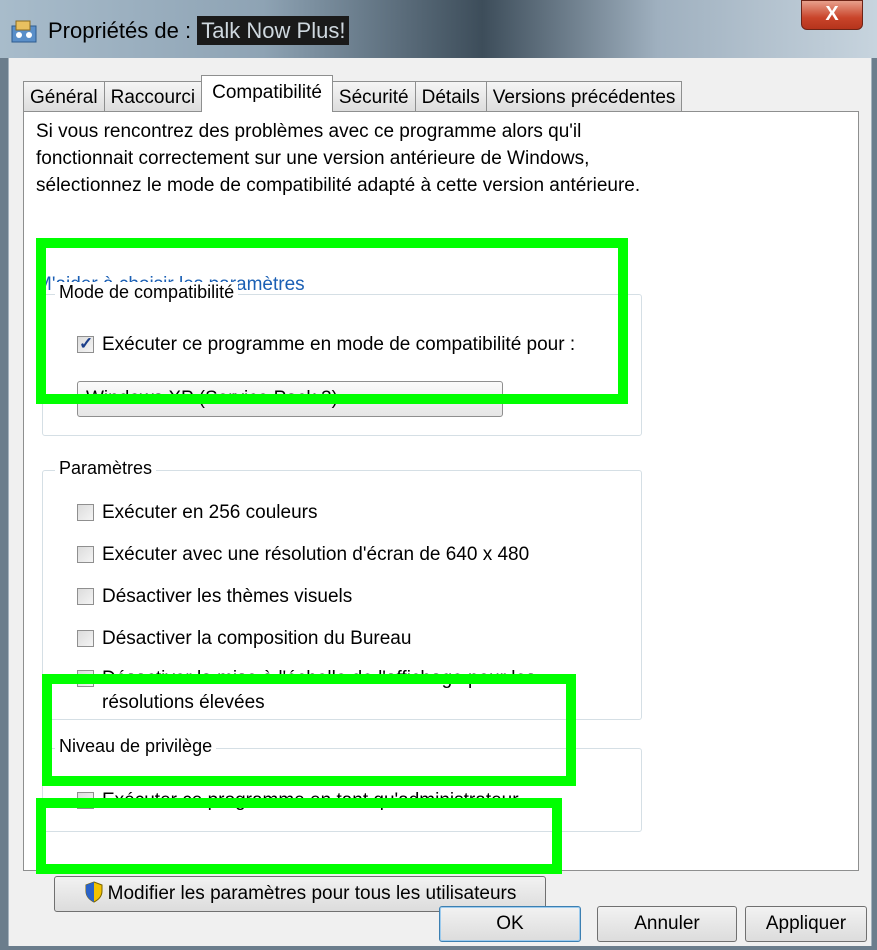 Image resolution: width=877 pixels, height=950 pixels. I want to click on setting-640x480-checkbox, so click(85, 554).